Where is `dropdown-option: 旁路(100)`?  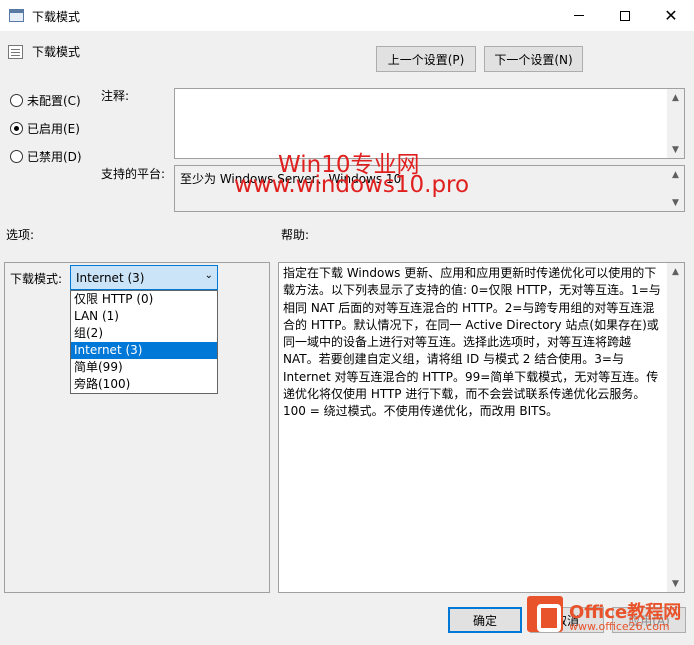
dropdown-option: 旁路(100) is located at coordinates (144, 384).